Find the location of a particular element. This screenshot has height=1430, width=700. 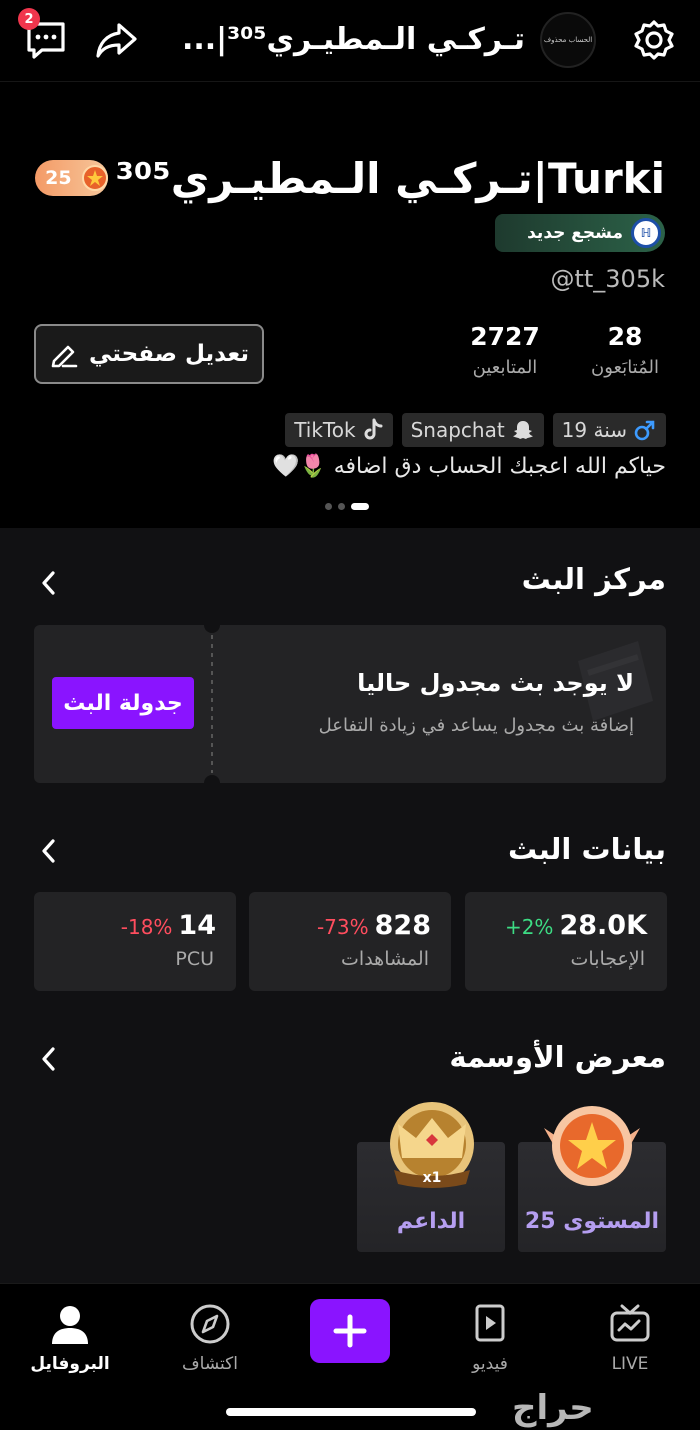

message-count-badge: 2 is located at coordinates (29, 19).